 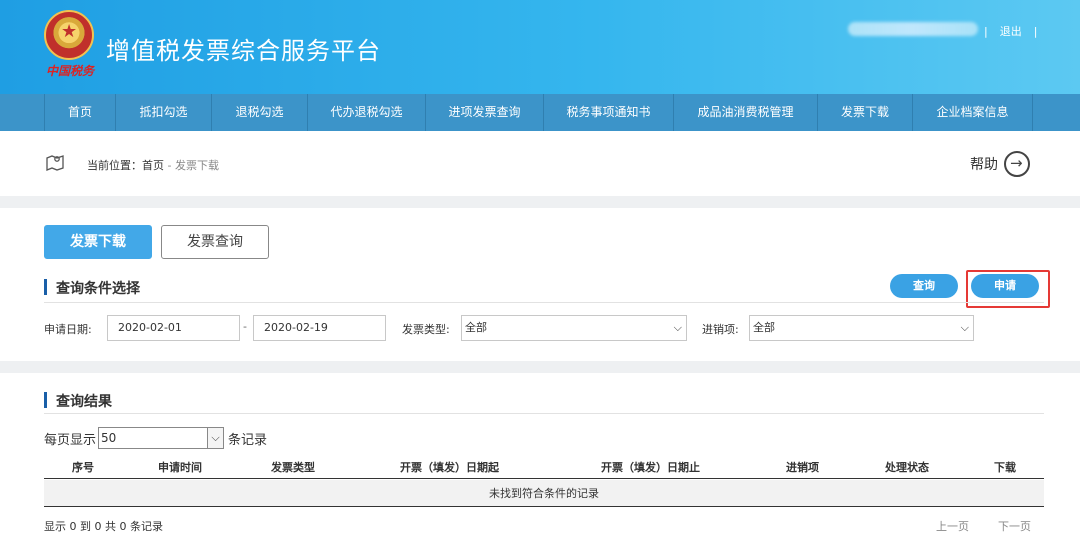 I want to click on per-page-suffix: 条记录, so click(x=248, y=440).